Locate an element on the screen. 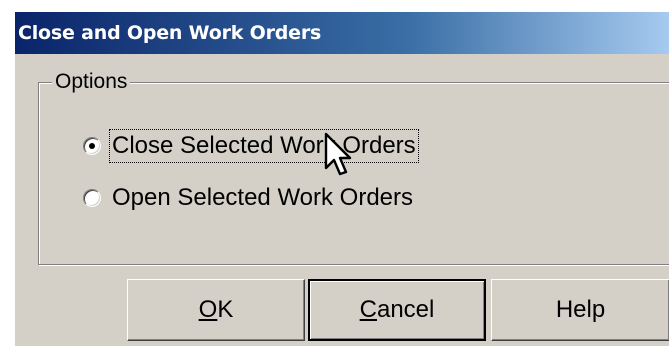  help-button: Help is located at coordinates (580, 310).